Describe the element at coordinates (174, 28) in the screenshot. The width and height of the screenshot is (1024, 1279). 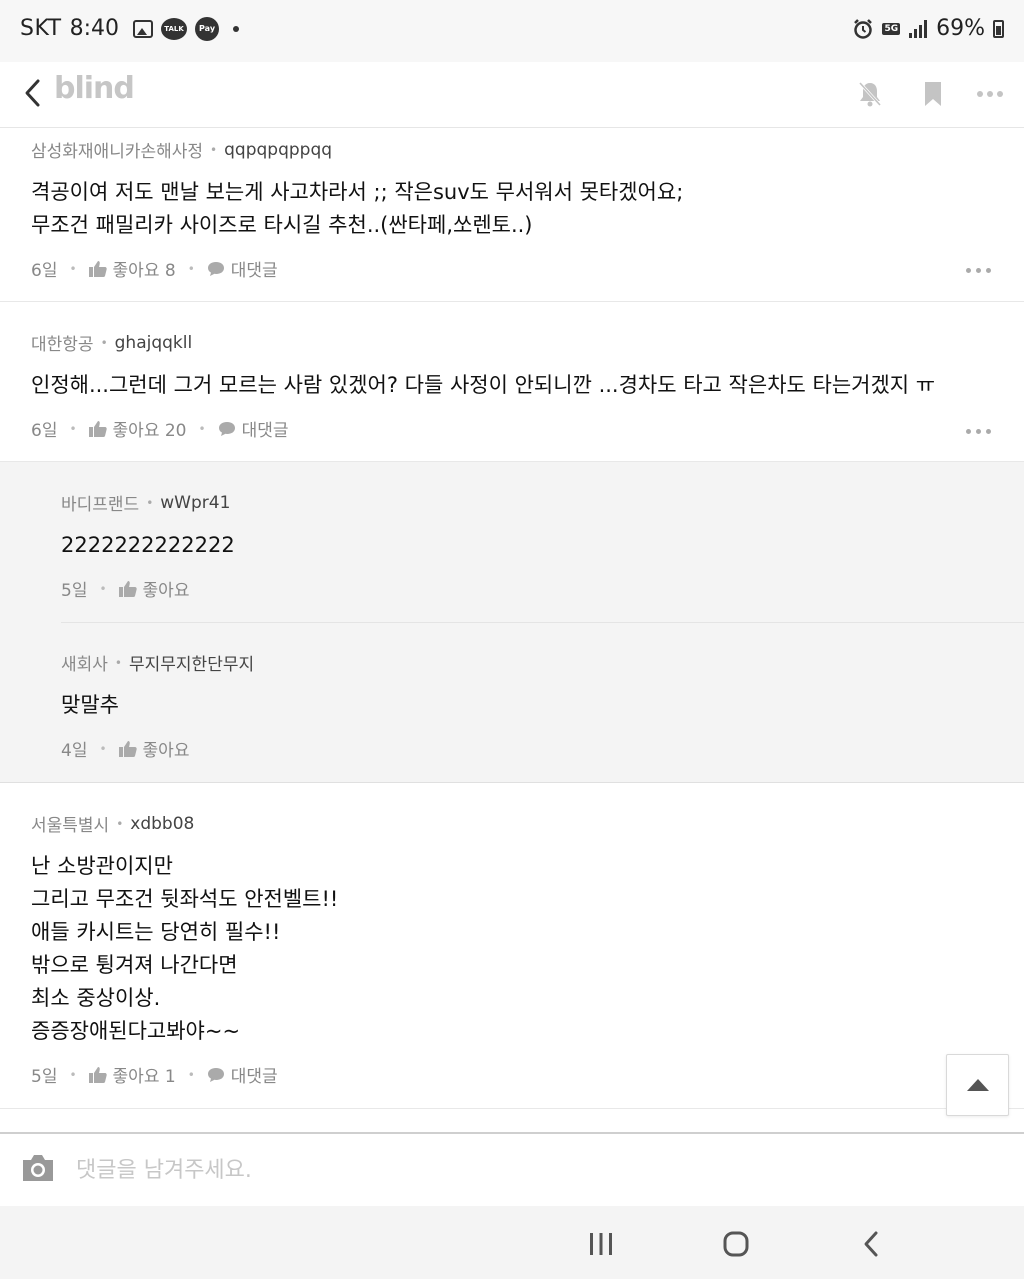
I see `kakaotalk-icon: TALK` at that location.